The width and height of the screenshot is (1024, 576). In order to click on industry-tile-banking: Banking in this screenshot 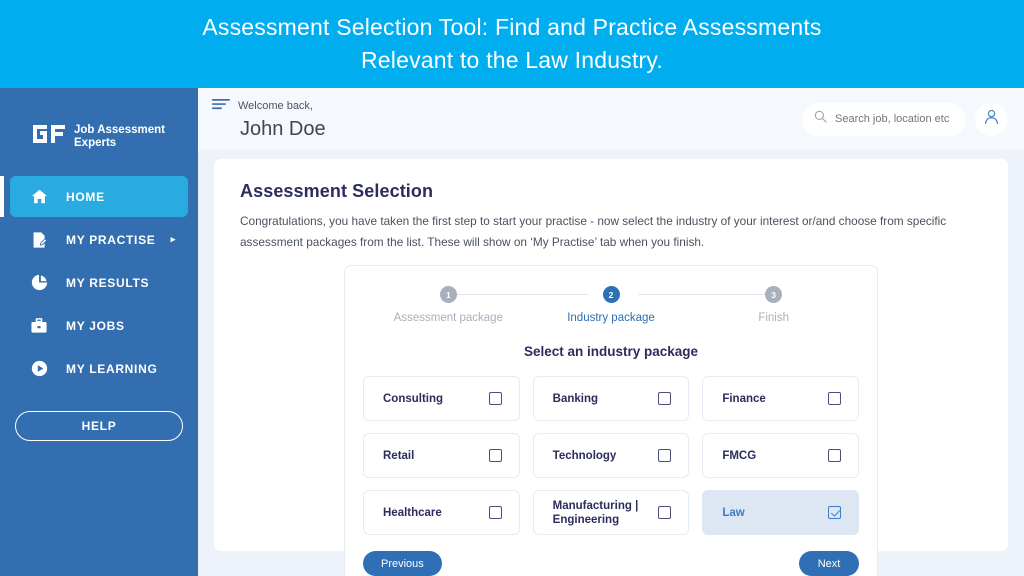, I will do `click(611, 398)`.